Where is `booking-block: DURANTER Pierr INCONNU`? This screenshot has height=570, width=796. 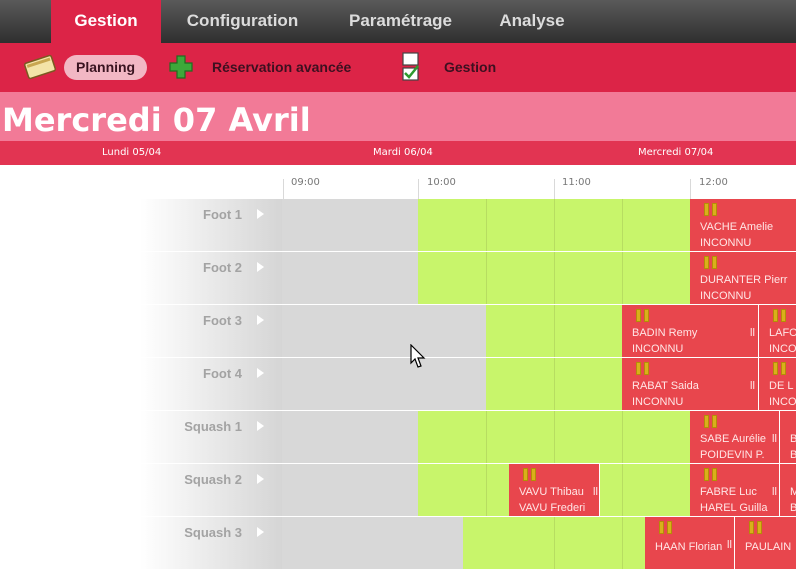 booking-block: DURANTER Pierr INCONNU is located at coordinates (743, 278).